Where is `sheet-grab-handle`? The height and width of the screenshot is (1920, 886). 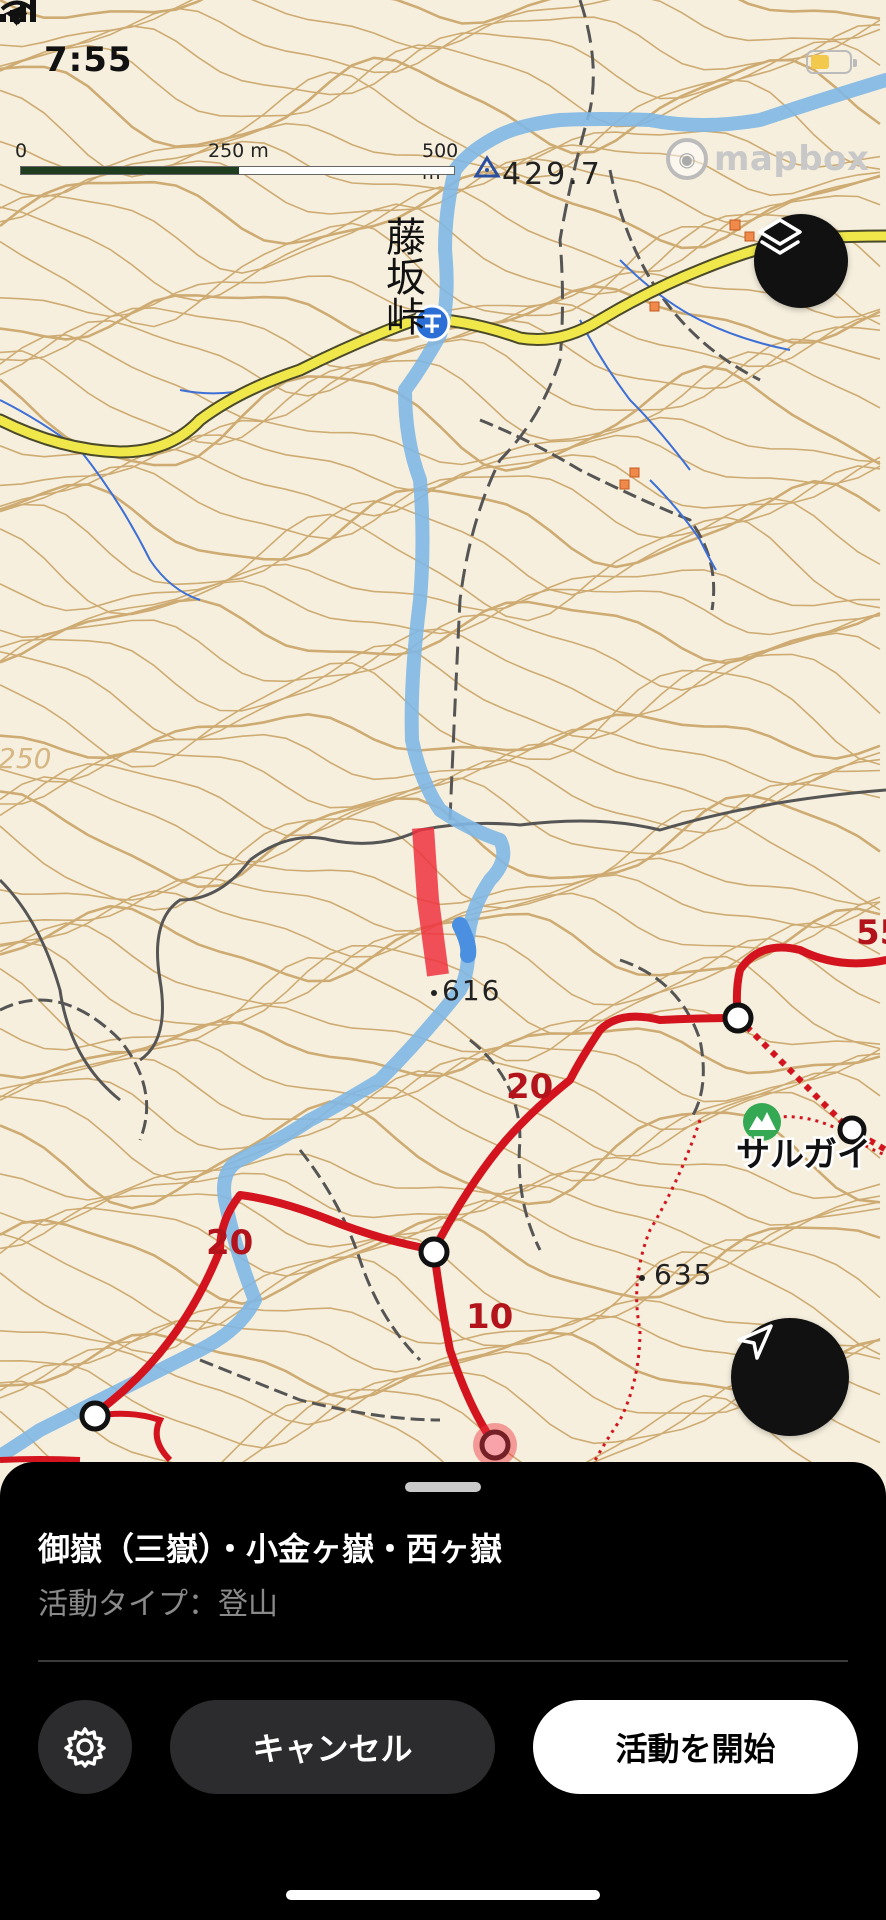 sheet-grab-handle is located at coordinates (443, 1487).